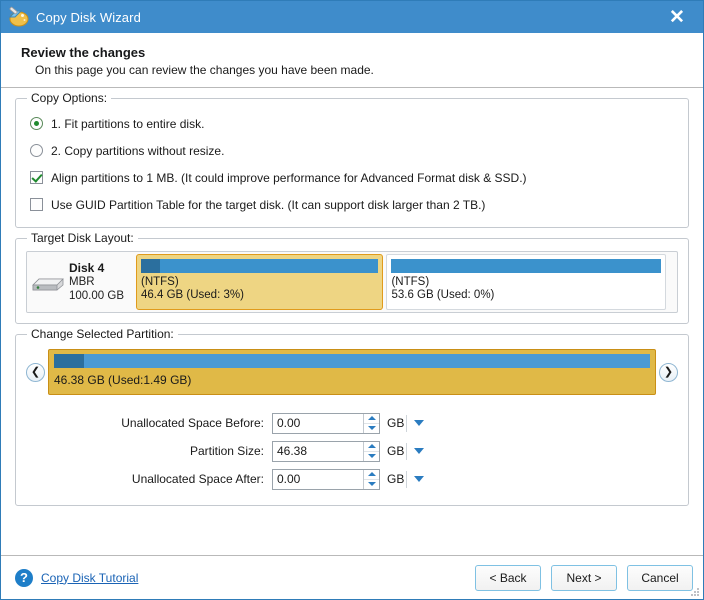 The image size is (704, 600). What do you see at coordinates (138, 150) in the screenshot?
I see `option-label: 2. Copy partitions without resize.` at bounding box center [138, 150].